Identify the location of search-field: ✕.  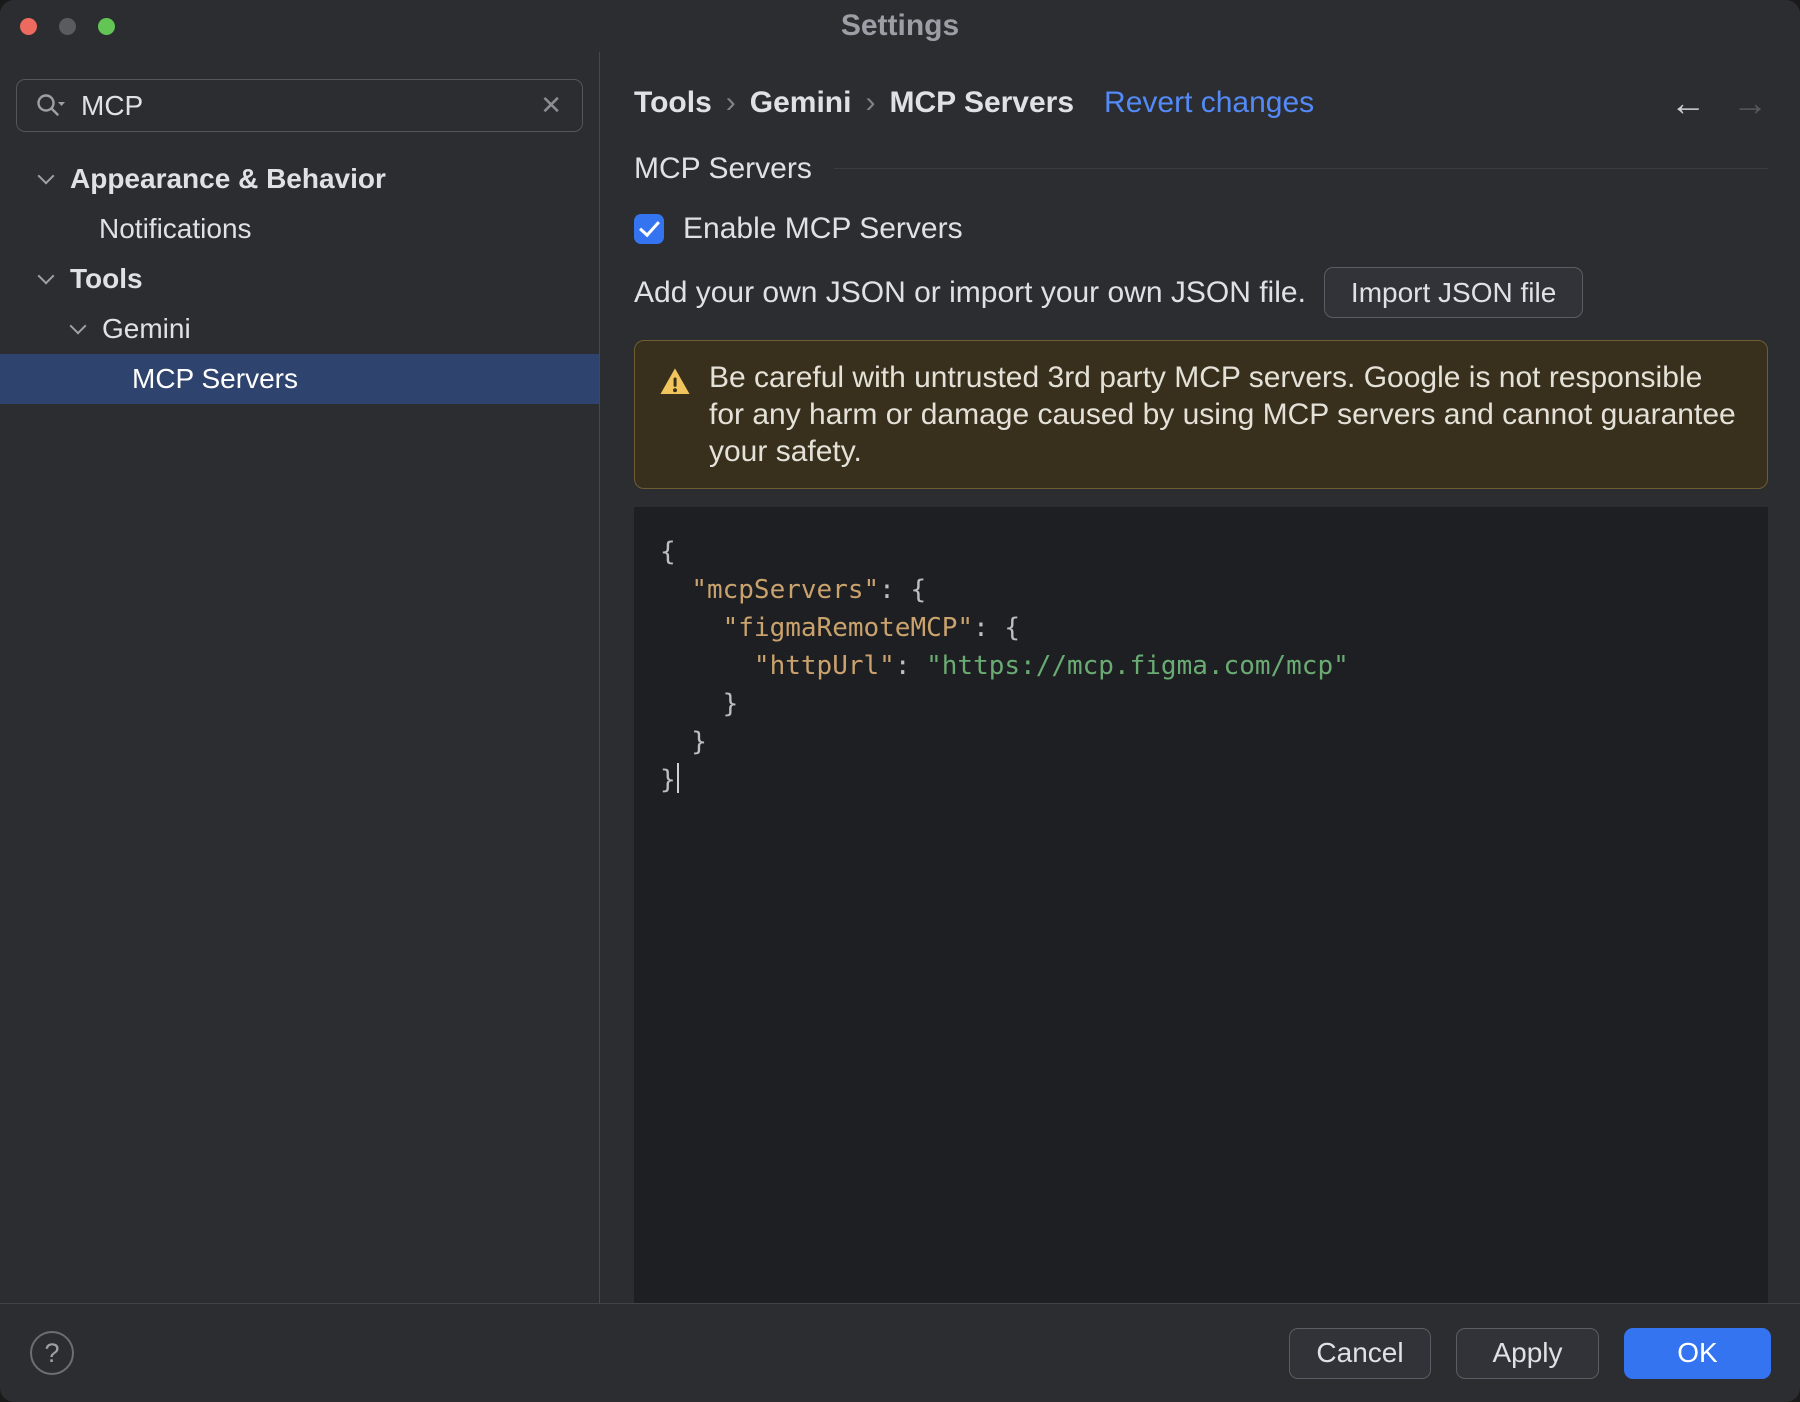
(299, 105).